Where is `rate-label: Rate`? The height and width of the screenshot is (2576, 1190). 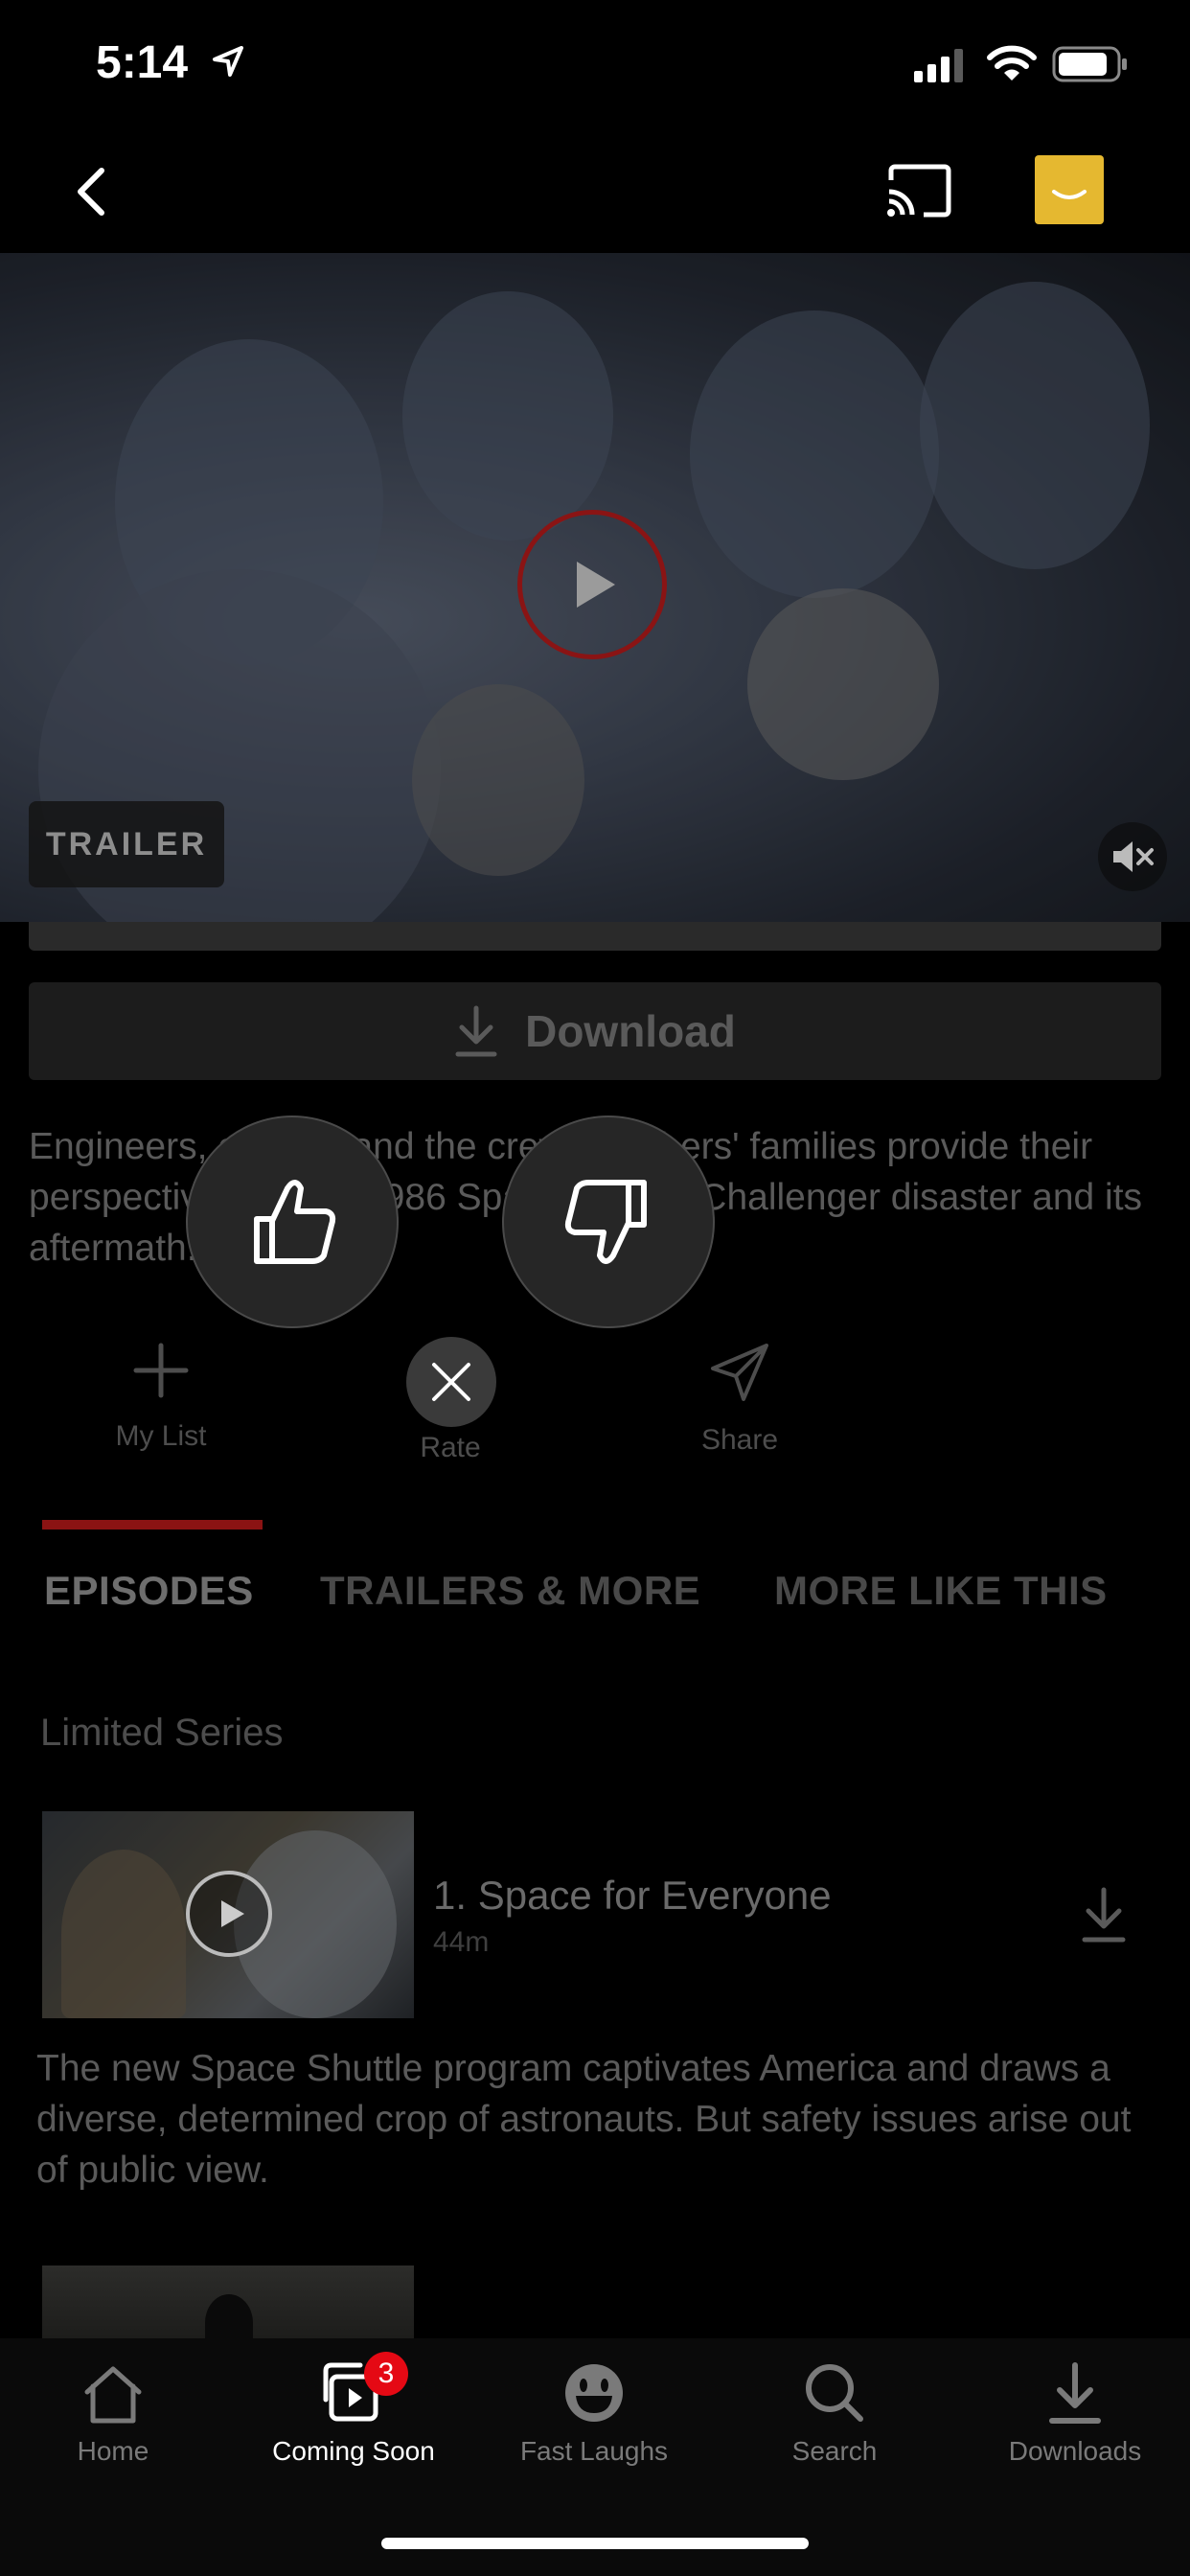
rate-label: Rate is located at coordinates (451, 1447).